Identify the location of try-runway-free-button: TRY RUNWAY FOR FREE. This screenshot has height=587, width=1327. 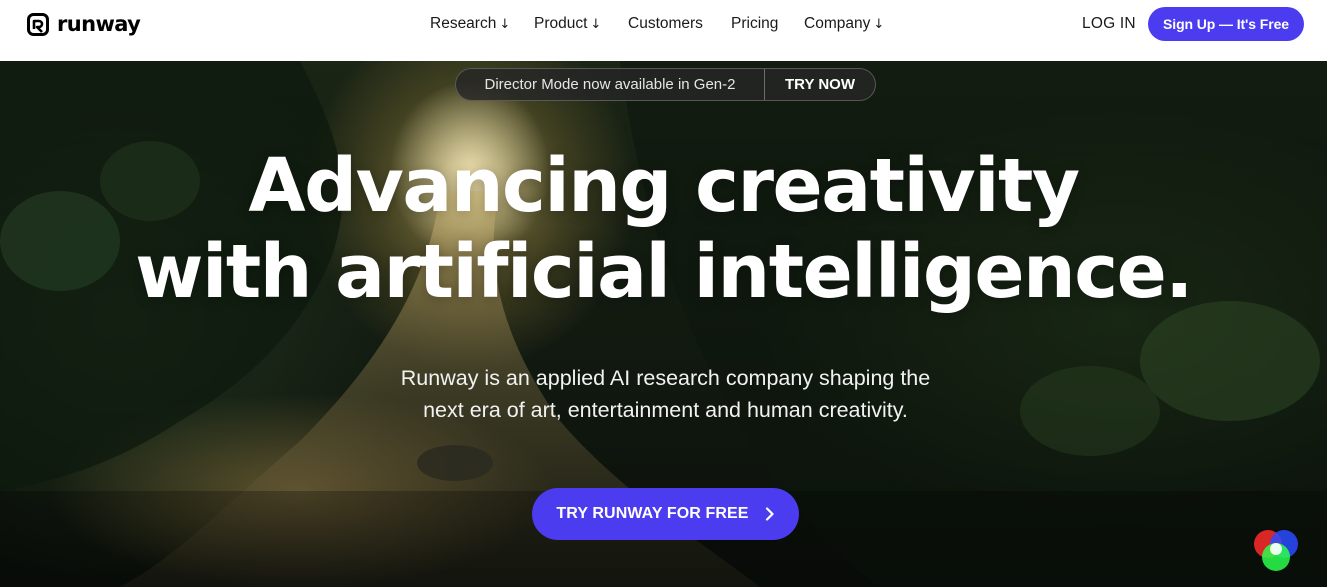
(665, 514).